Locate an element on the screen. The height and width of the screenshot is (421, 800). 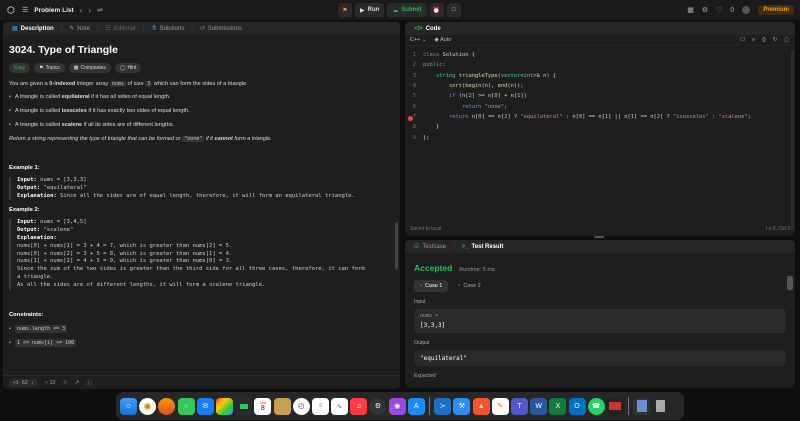
photos-icon is located at coordinates (224, 406).